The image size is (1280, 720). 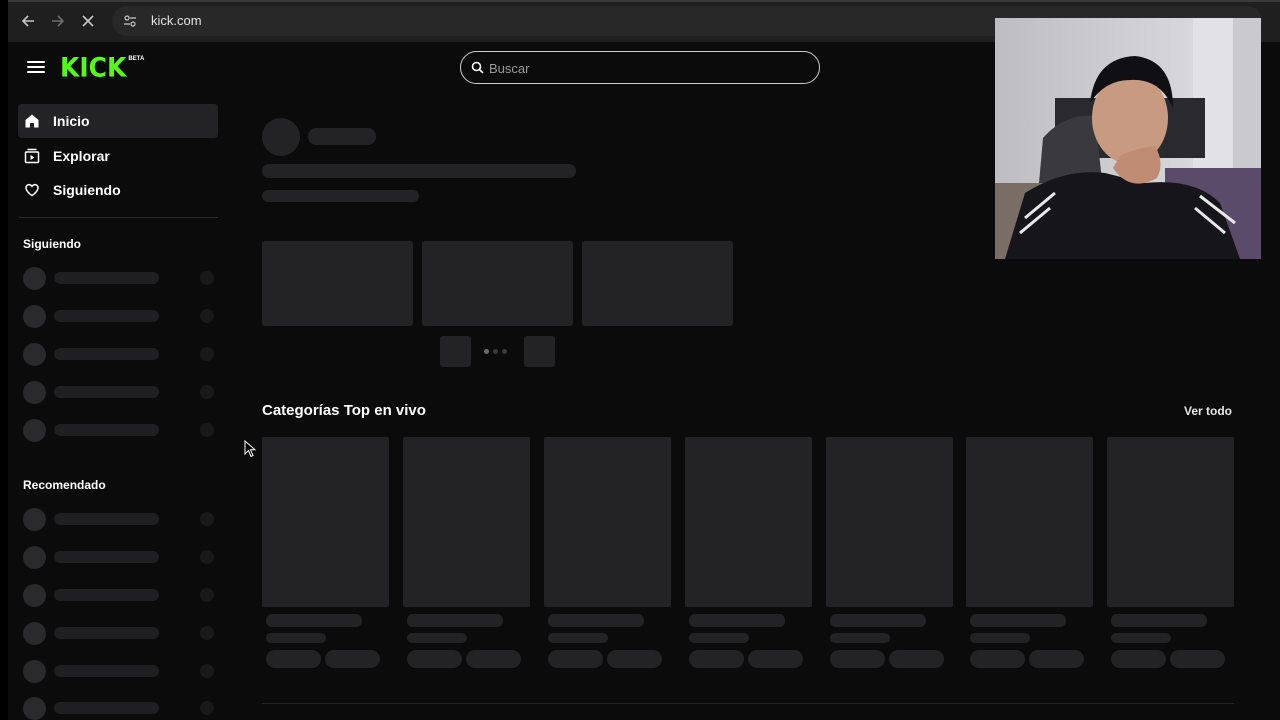 What do you see at coordinates (1128, 138) in the screenshot?
I see `webcam-overlay` at bounding box center [1128, 138].